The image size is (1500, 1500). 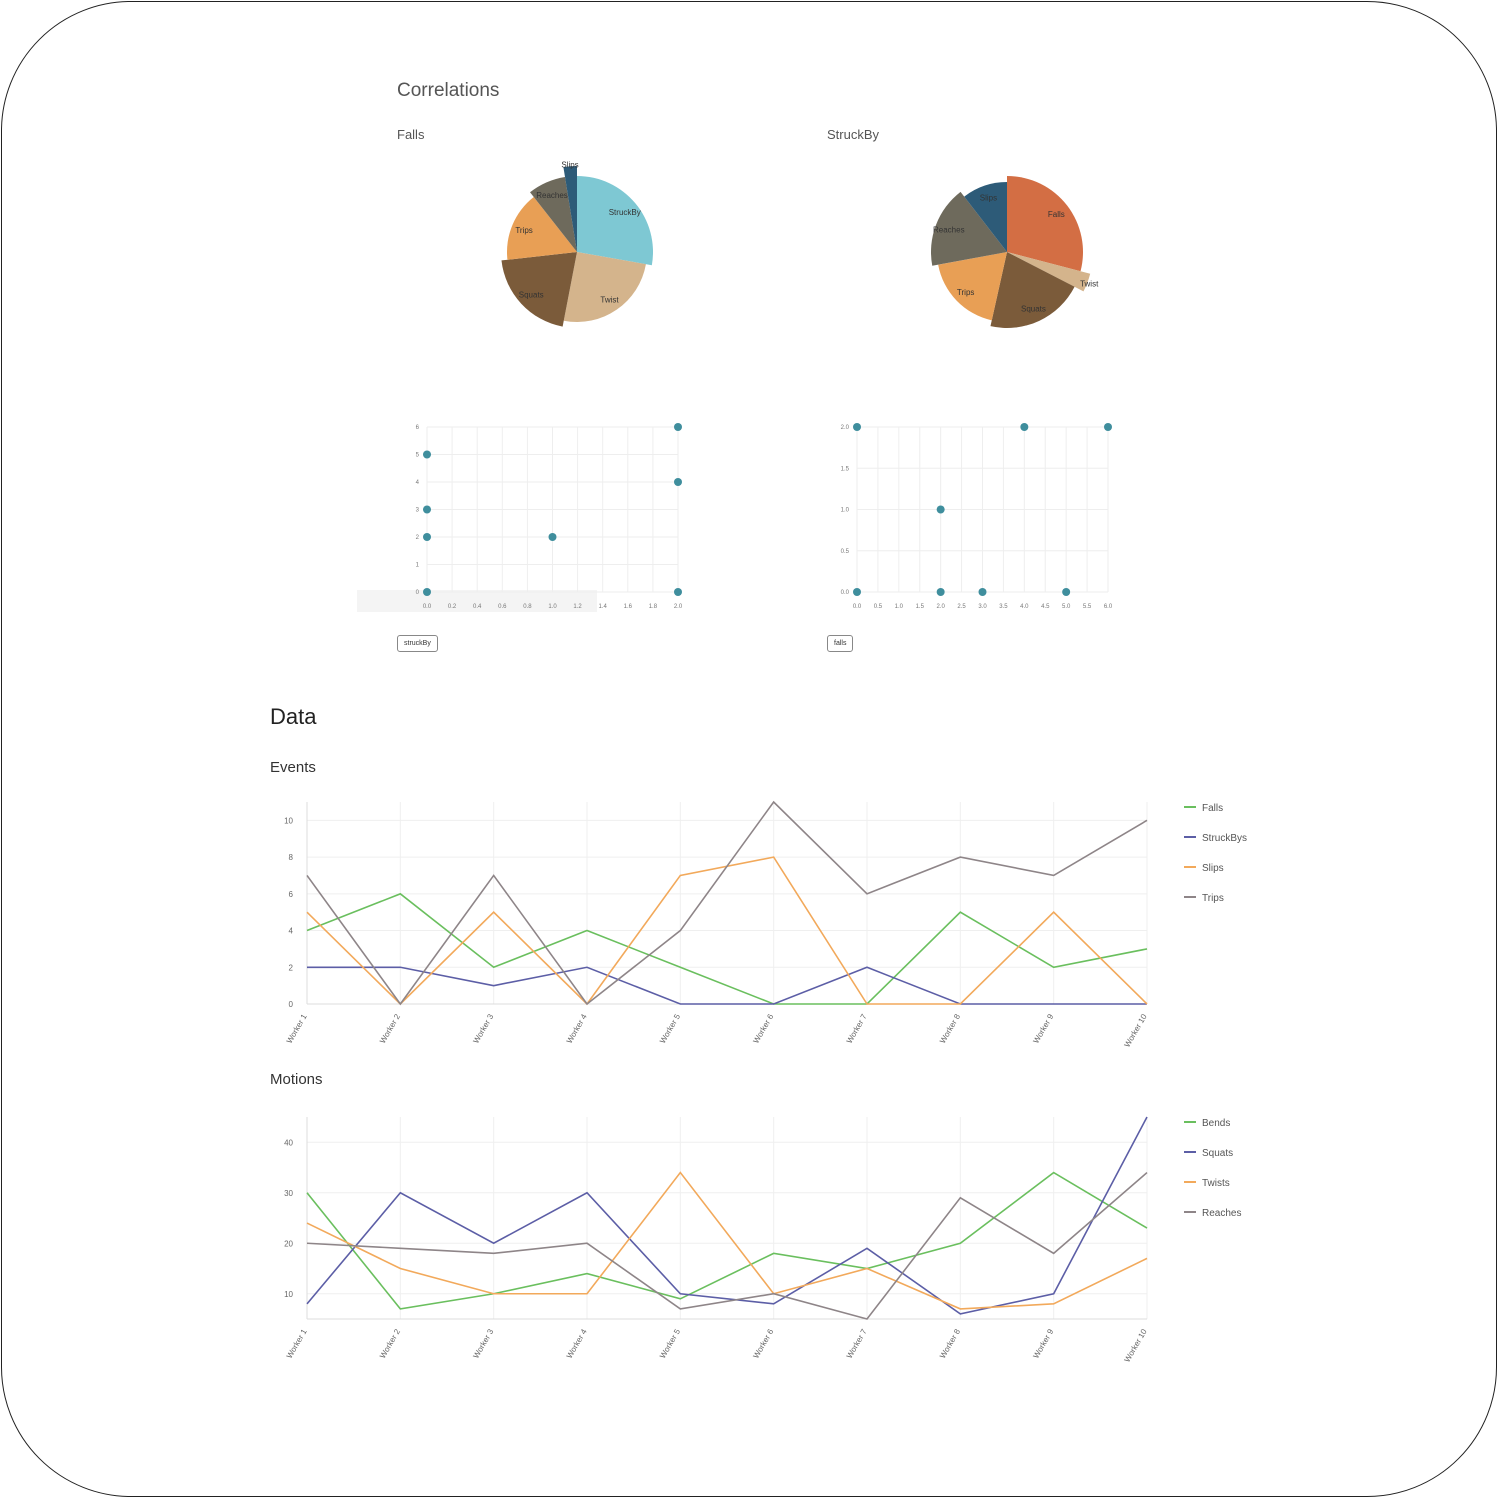 I want to click on pie-title-falls: Falls, so click(x=411, y=134).